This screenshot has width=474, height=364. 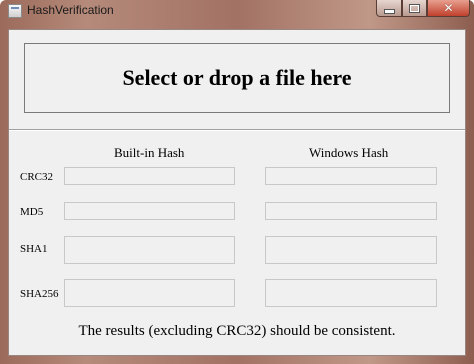 I want to click on crc32-windows-field, so click(x=351, y=176).